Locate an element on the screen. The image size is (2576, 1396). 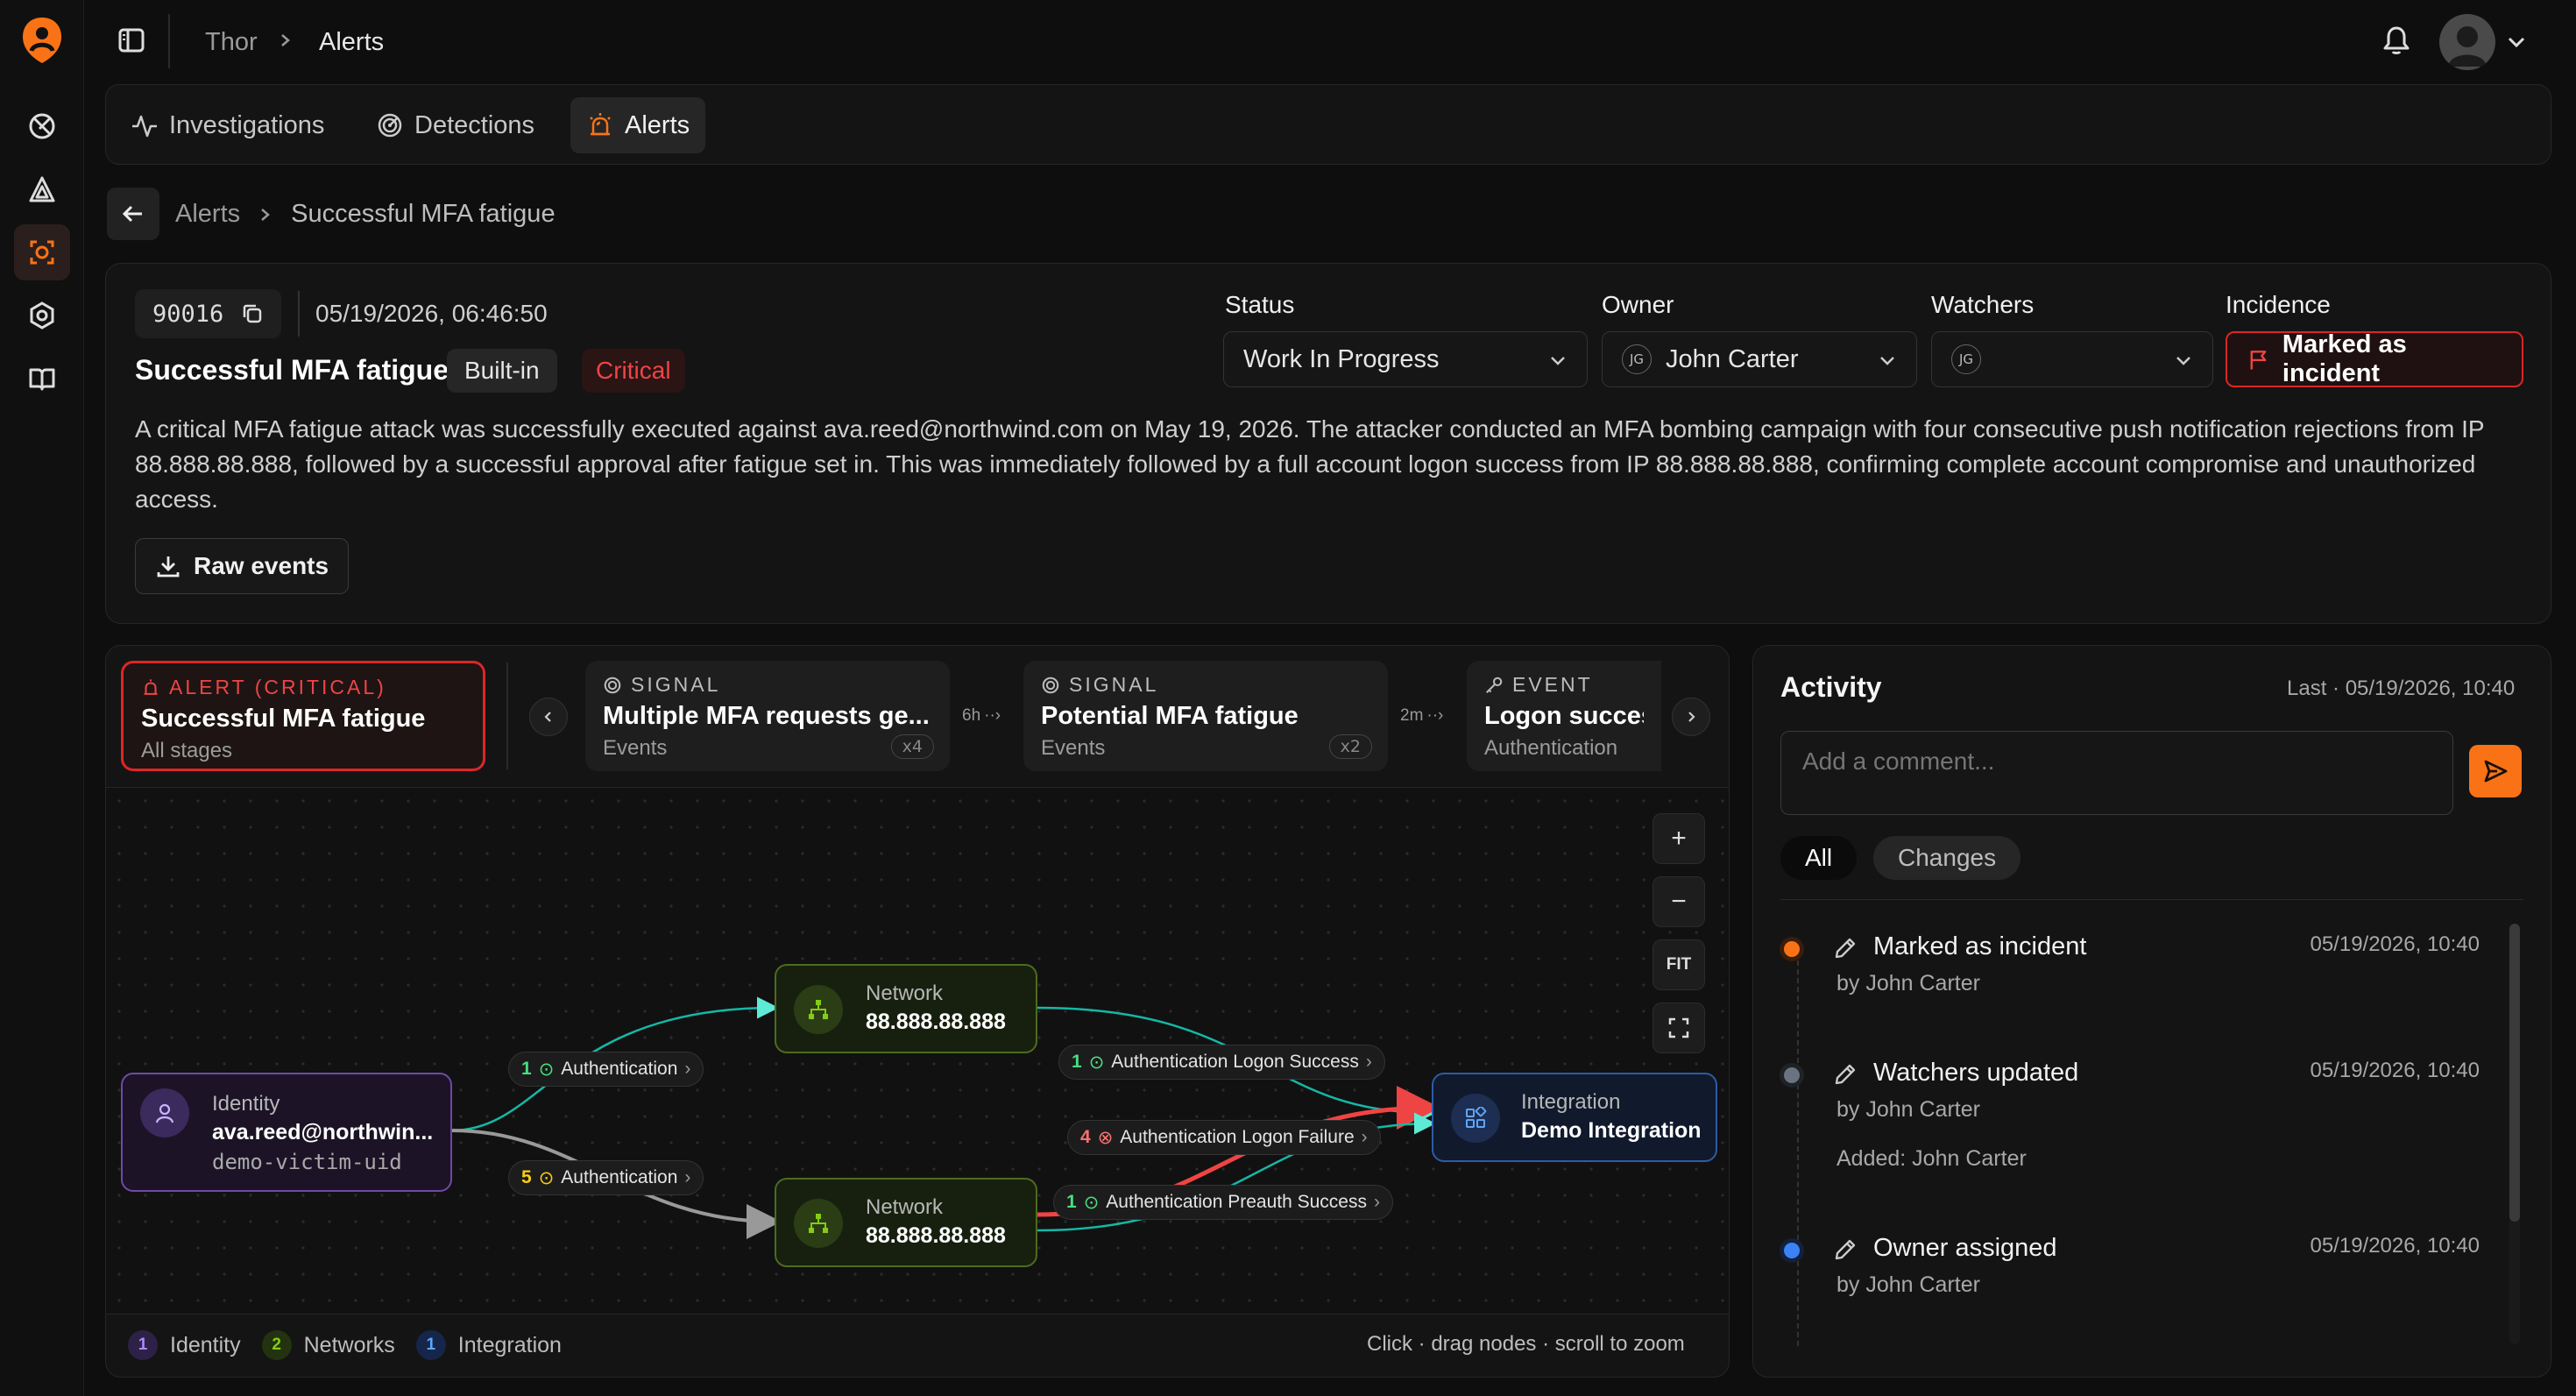
send-icon is located at coordinates (2496, 771).